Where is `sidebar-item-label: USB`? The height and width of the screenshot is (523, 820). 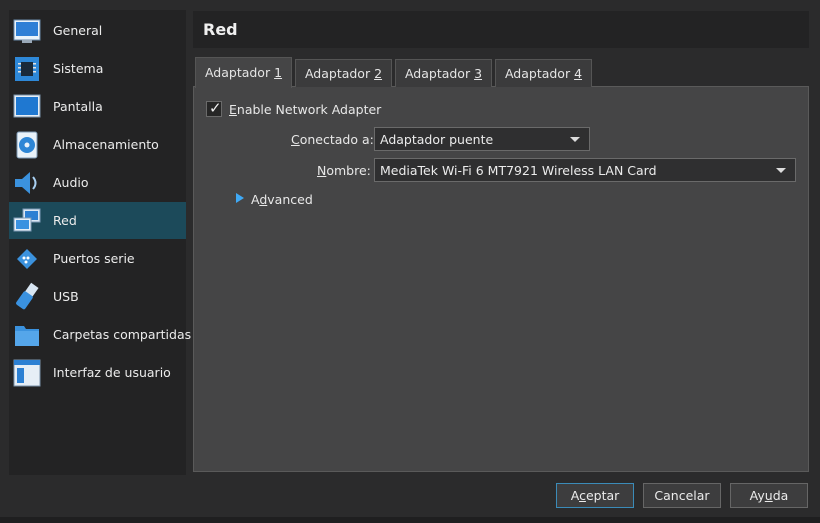
sidebar-item-label: USB is located at coordinates (66, 296).